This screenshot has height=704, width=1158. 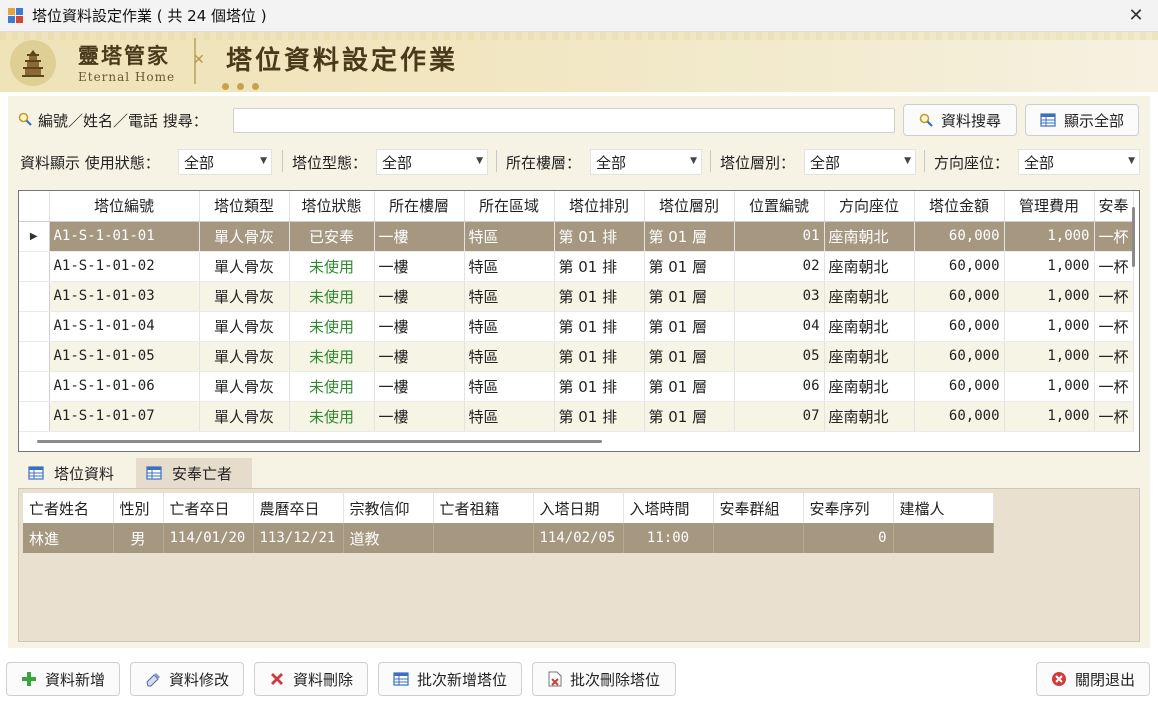 What do you see at coordinates (432, 162) in the screenshot?
I see `type-select: 全部 ▼` at bounding box center [432, 162].